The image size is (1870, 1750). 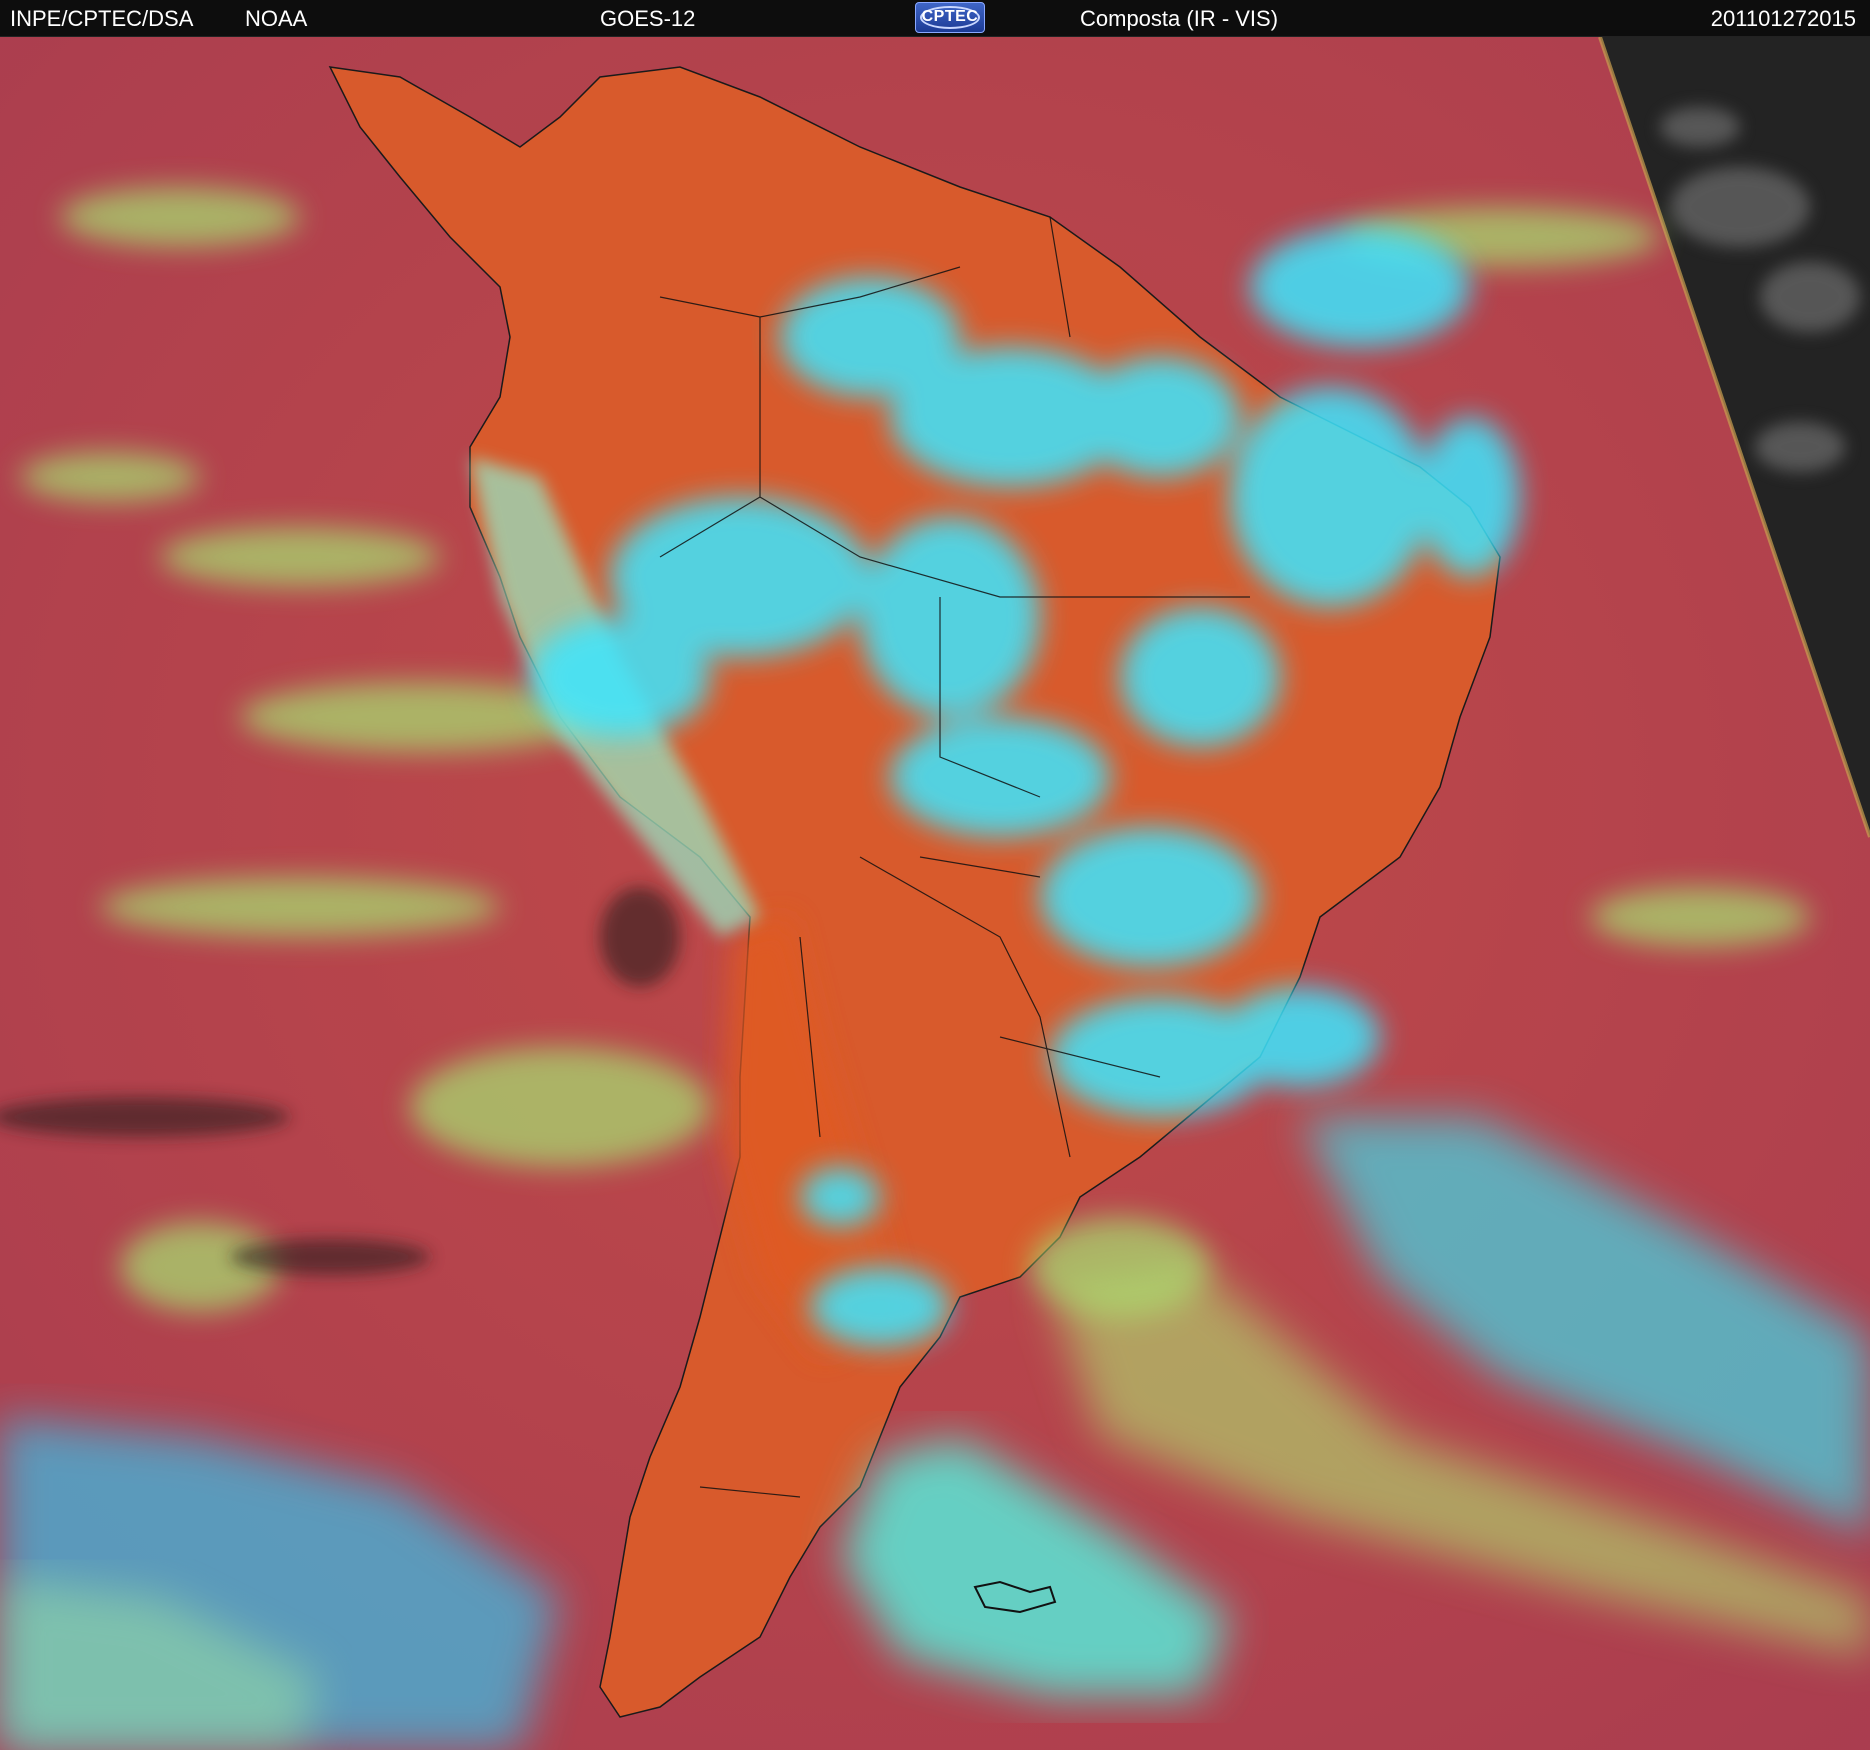 I want to click on cptec-logo: CPTEC, so click(x=950, y=17).